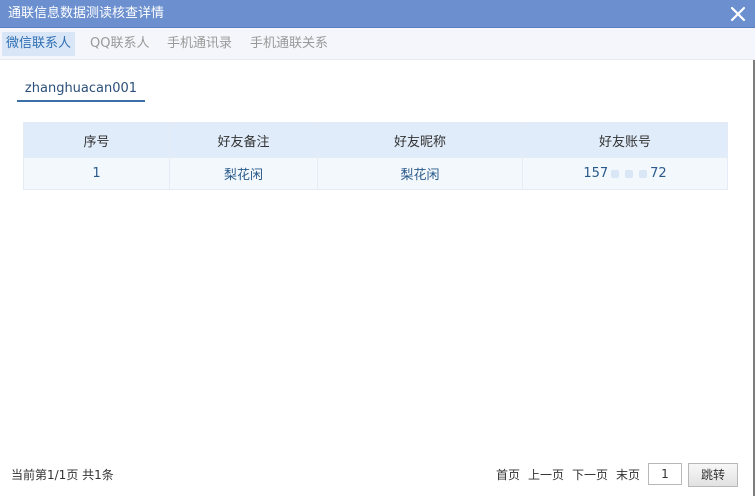 This screenshot has width=755, height=496. I want to click on tab-wechat-contacts: 微信联系人, so click(39, 44).